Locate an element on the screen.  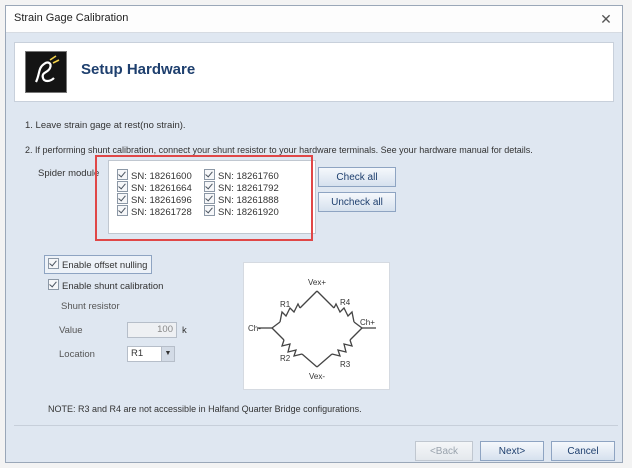
highlight-annotation is located at coordinates (204, 198).